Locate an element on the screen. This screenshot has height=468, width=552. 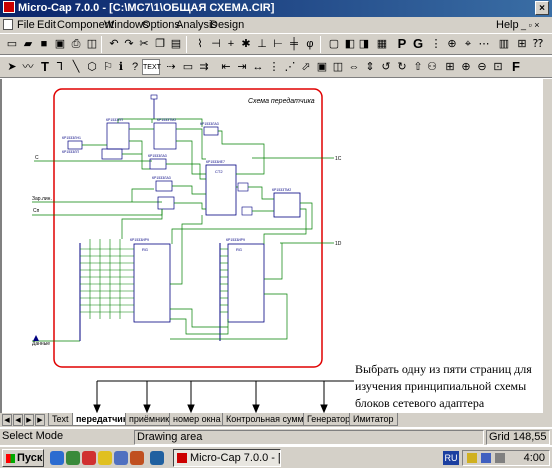
grid-text-icon: ⇥ is located at coordinates (242, 67).